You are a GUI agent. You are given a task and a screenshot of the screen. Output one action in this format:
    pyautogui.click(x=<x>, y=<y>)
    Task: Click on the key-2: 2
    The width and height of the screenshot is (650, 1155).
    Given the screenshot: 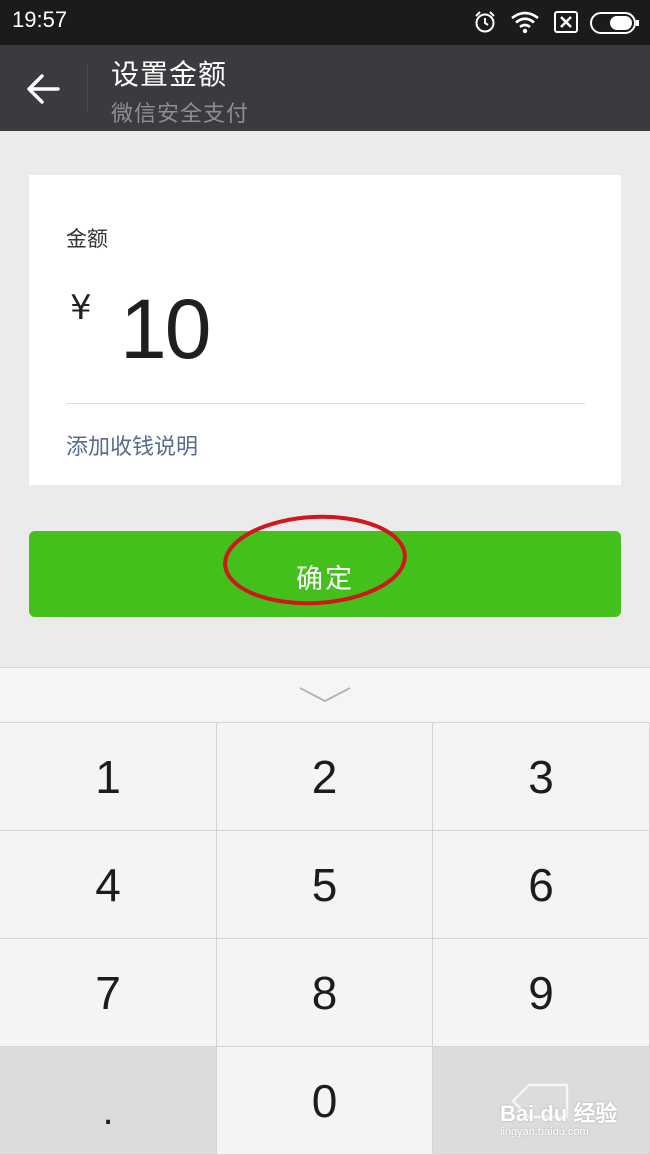 What is the action you would take?
    pyautogui.click(x=325, y=777)
    